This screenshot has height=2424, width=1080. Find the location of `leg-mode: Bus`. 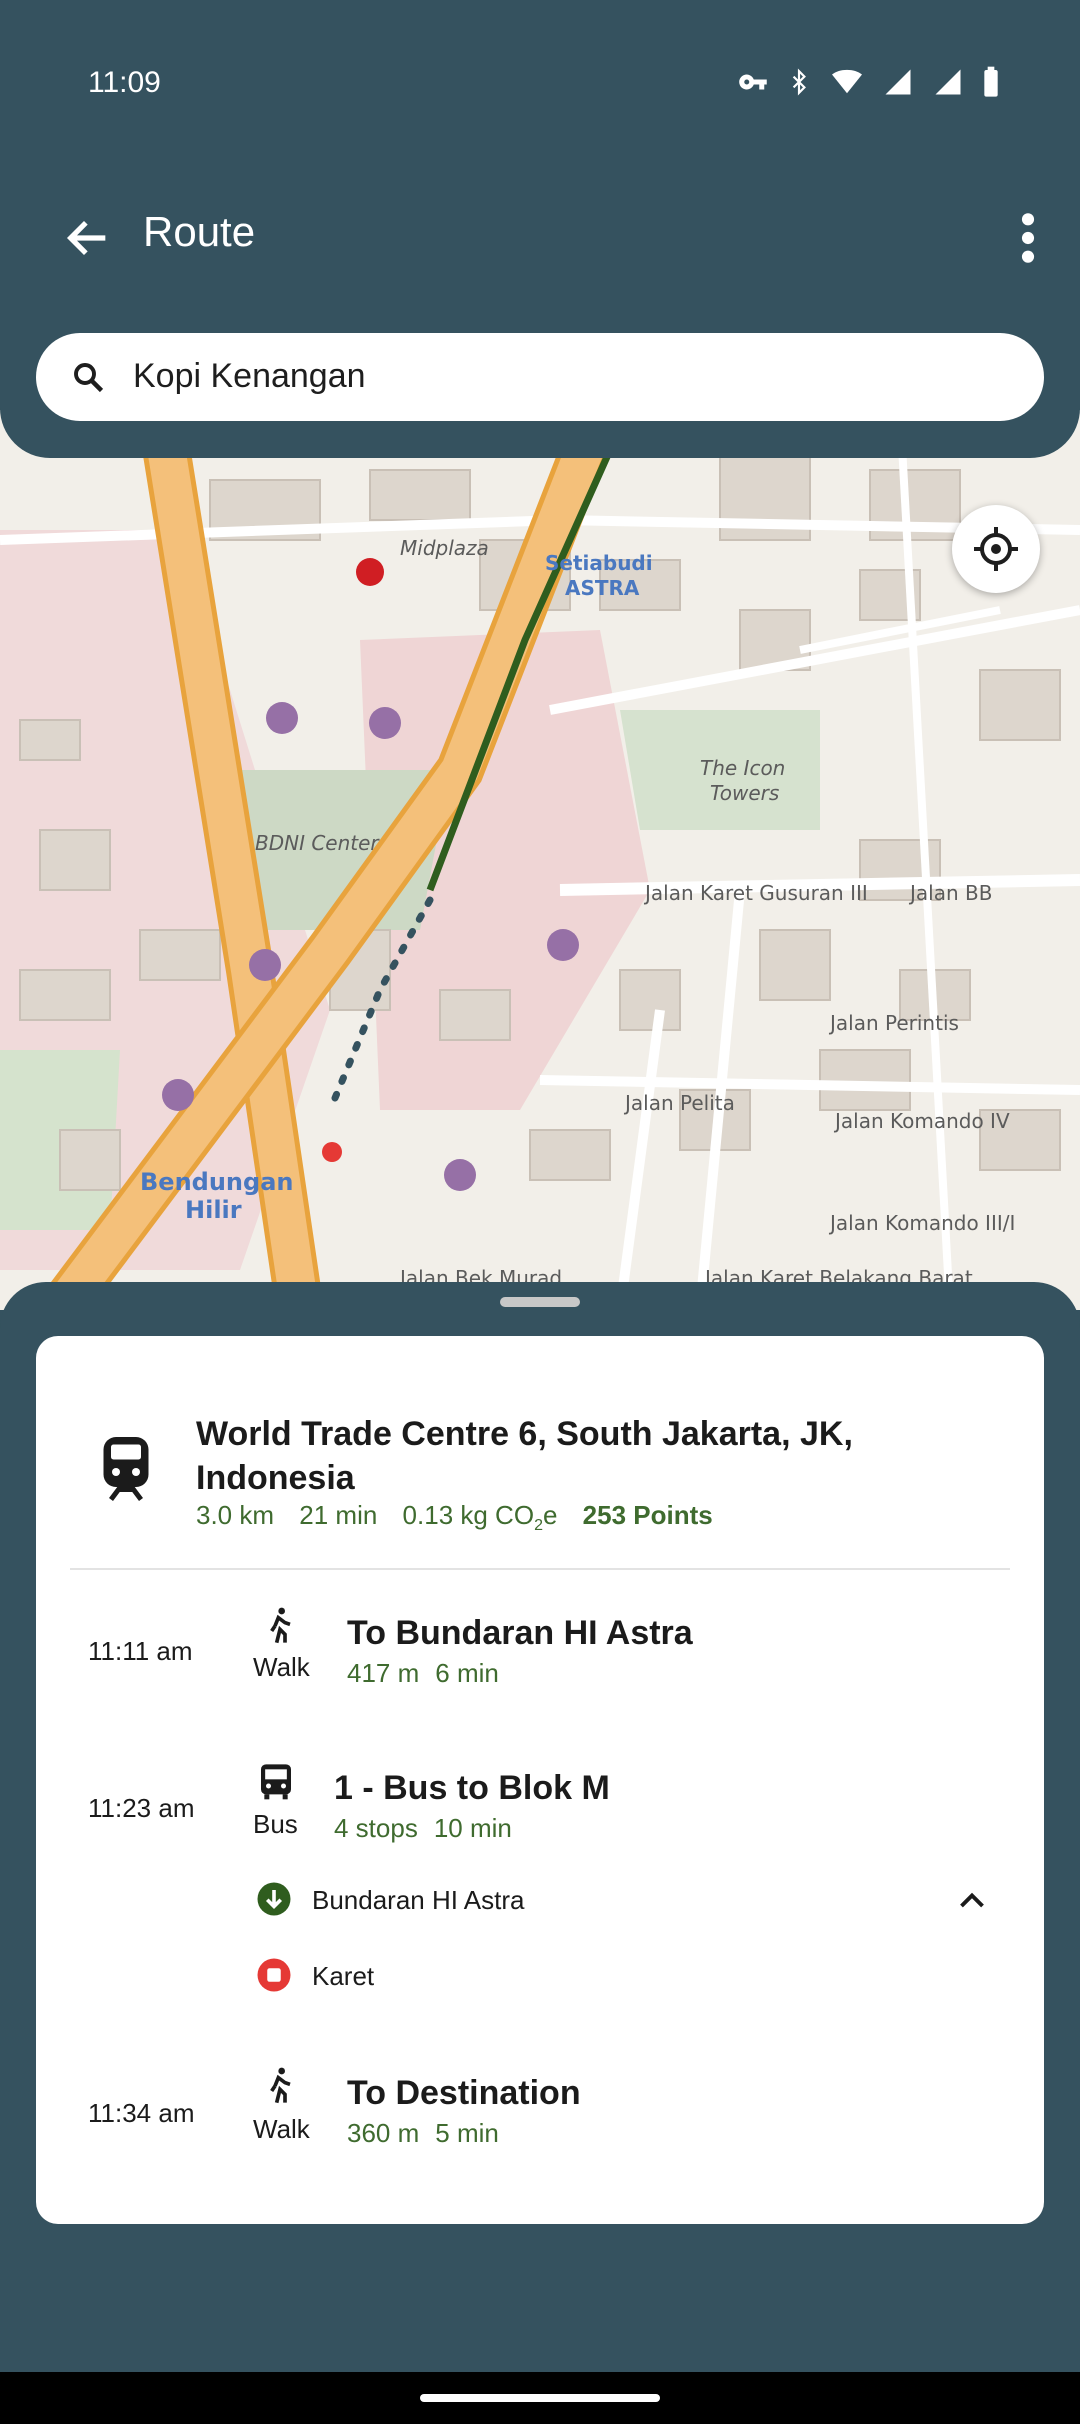

leg-mode: Bus is located at coordinates (275, 1824).